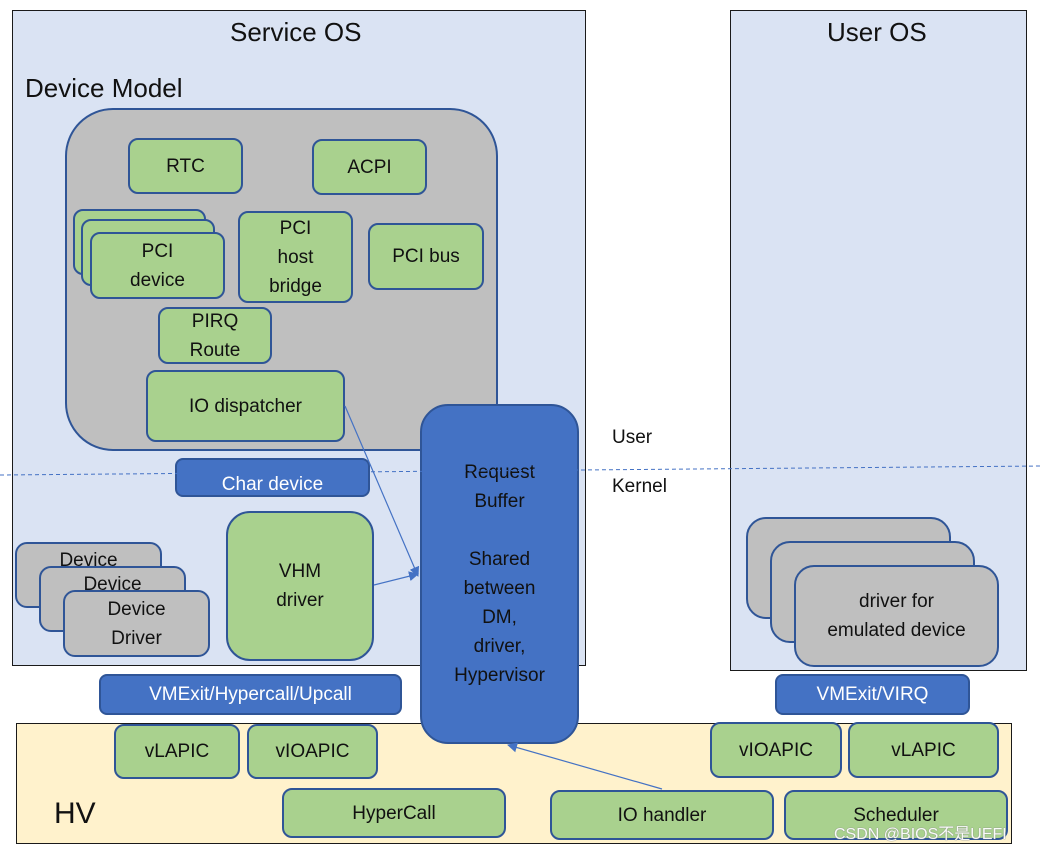 This screenshot has height=849, width=1042. I want to click on pci-host-bridge-label: PCI host bridge, so click(295, 257).